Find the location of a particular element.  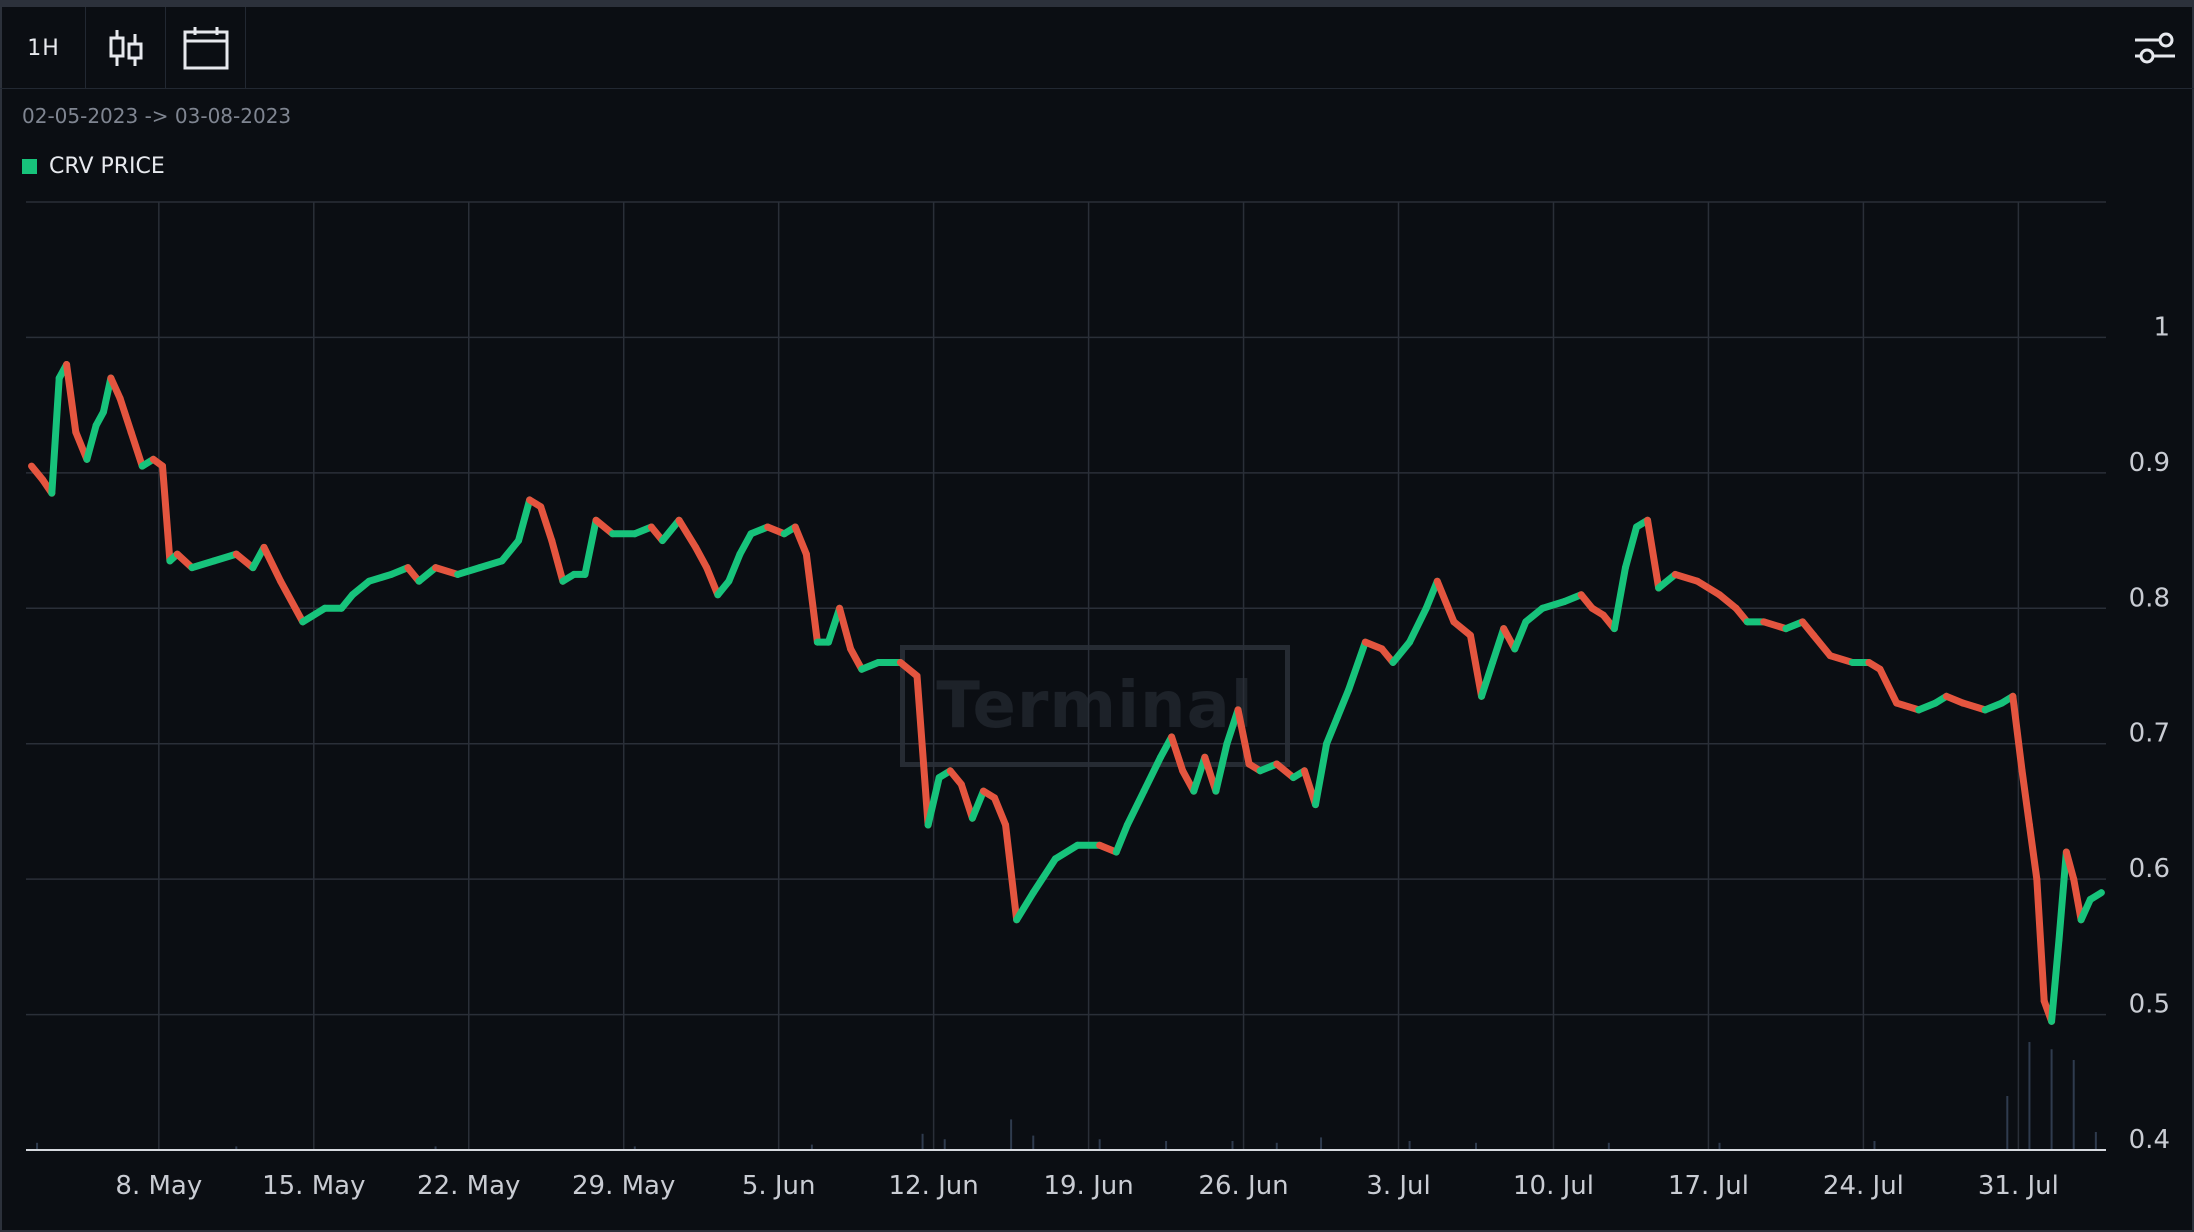

y-tick-label: 0.6 is located at coordinates (2149, 869).